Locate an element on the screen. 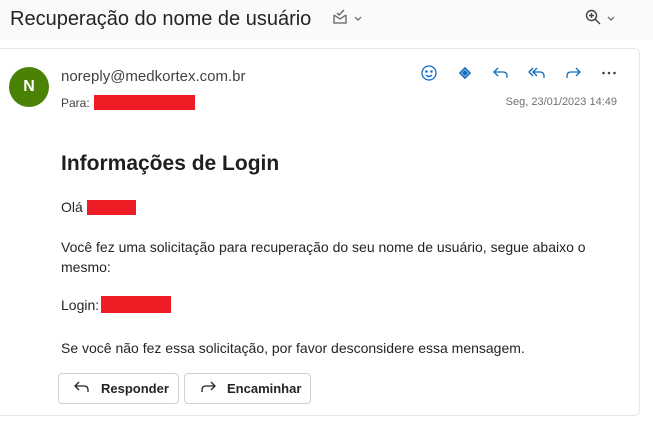 The height and width of the screenshot is (428, 653). body-heading: Informações de Login is located at coordinates (170, 163).